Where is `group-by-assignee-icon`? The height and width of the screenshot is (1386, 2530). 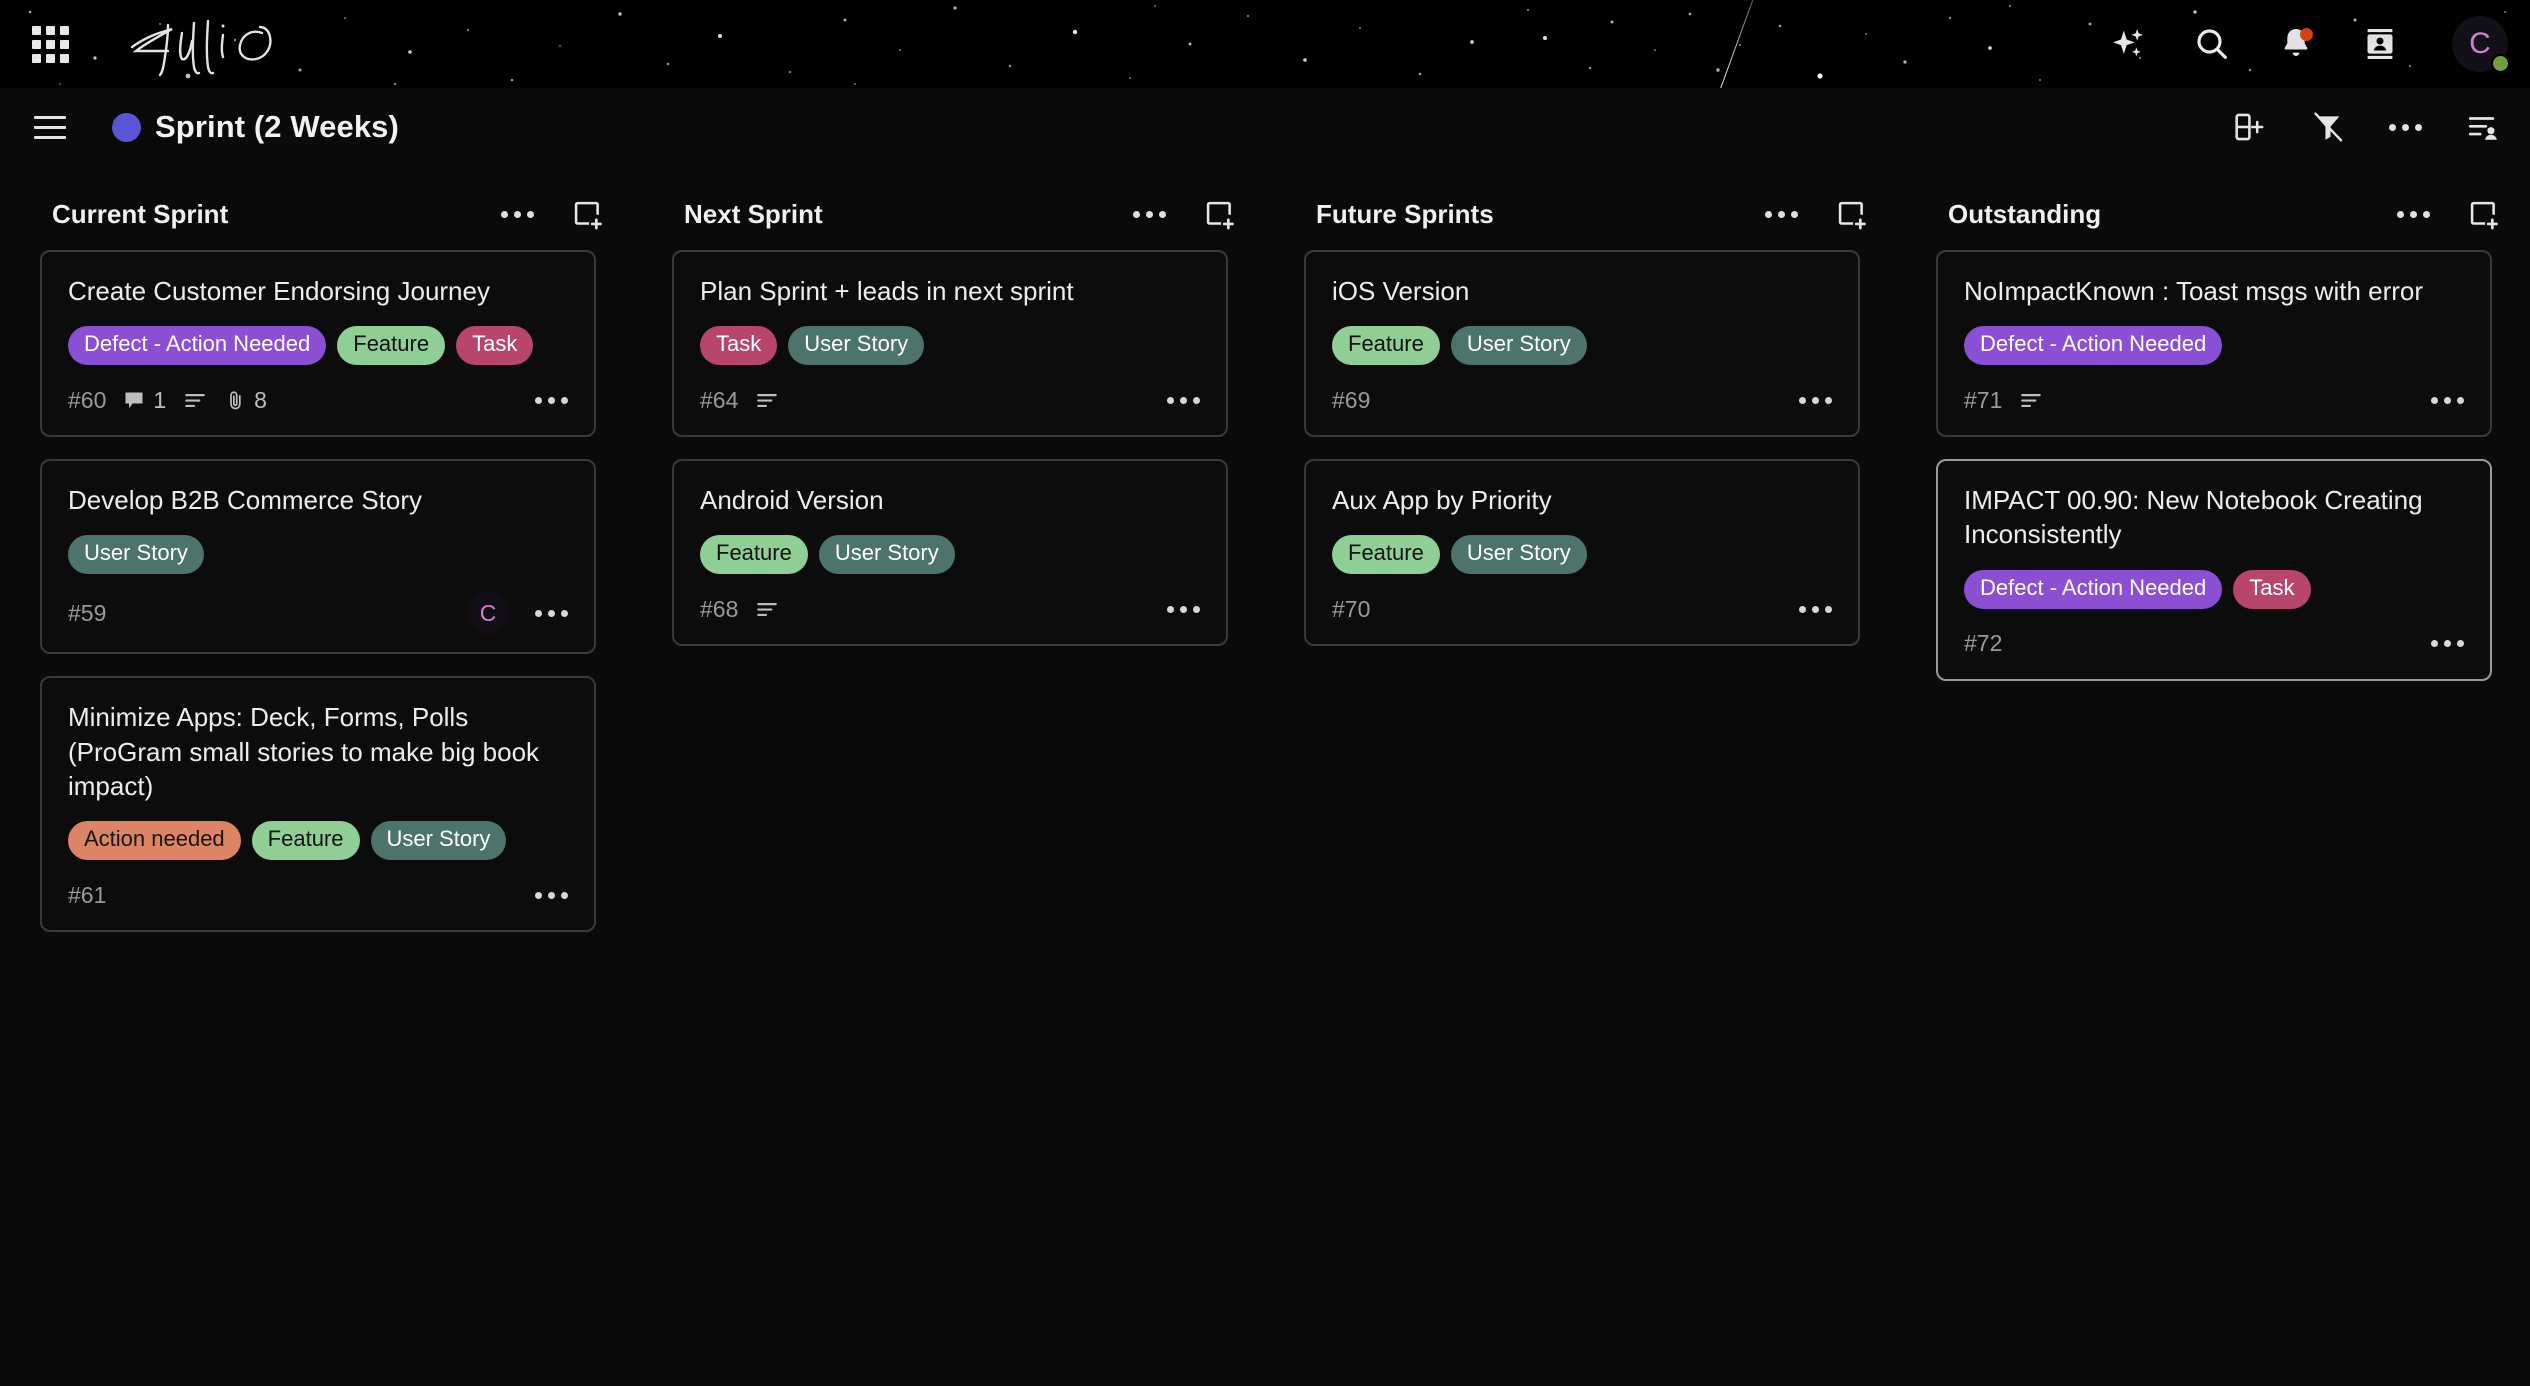
group-by-assignee-icon is located at coordinates (2483, 127).